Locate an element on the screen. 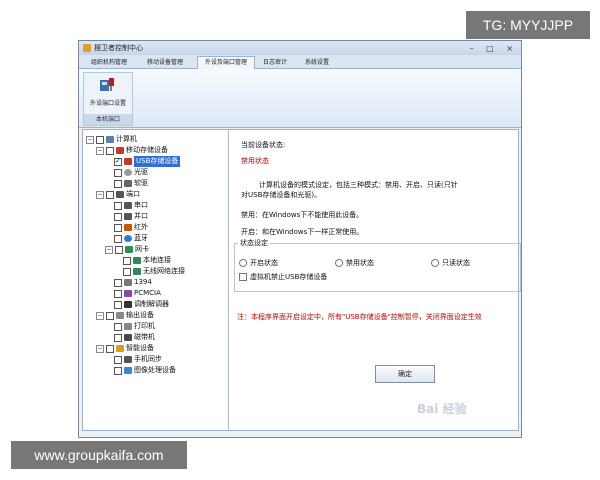 The image size is (600, 480). infrared-icon is located at coordinates (128, 227).